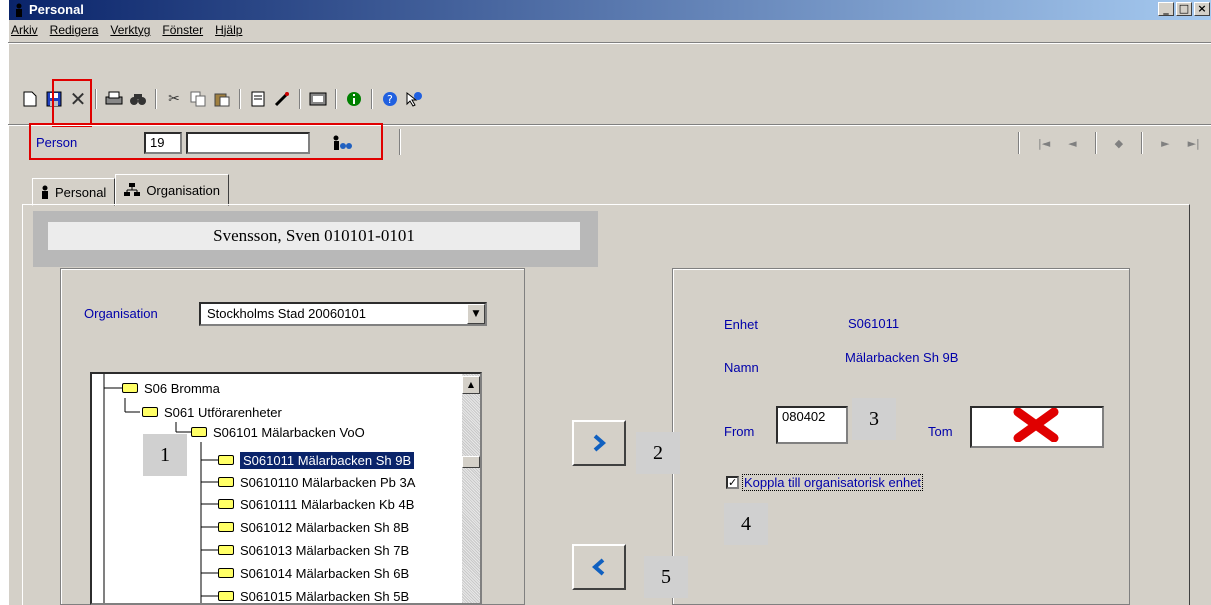 The height and width of the screenshot is (605, 1211). I want to click on menu-redigera: Redigera, so click(74, 30).